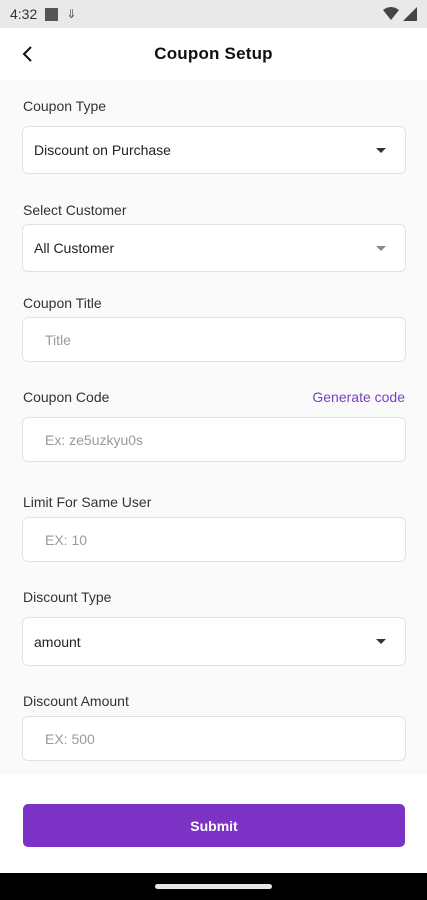  Describe the element at coordinates (75, 210) in the screenshot. I see `select-customer-label: Select Customer` at that location.